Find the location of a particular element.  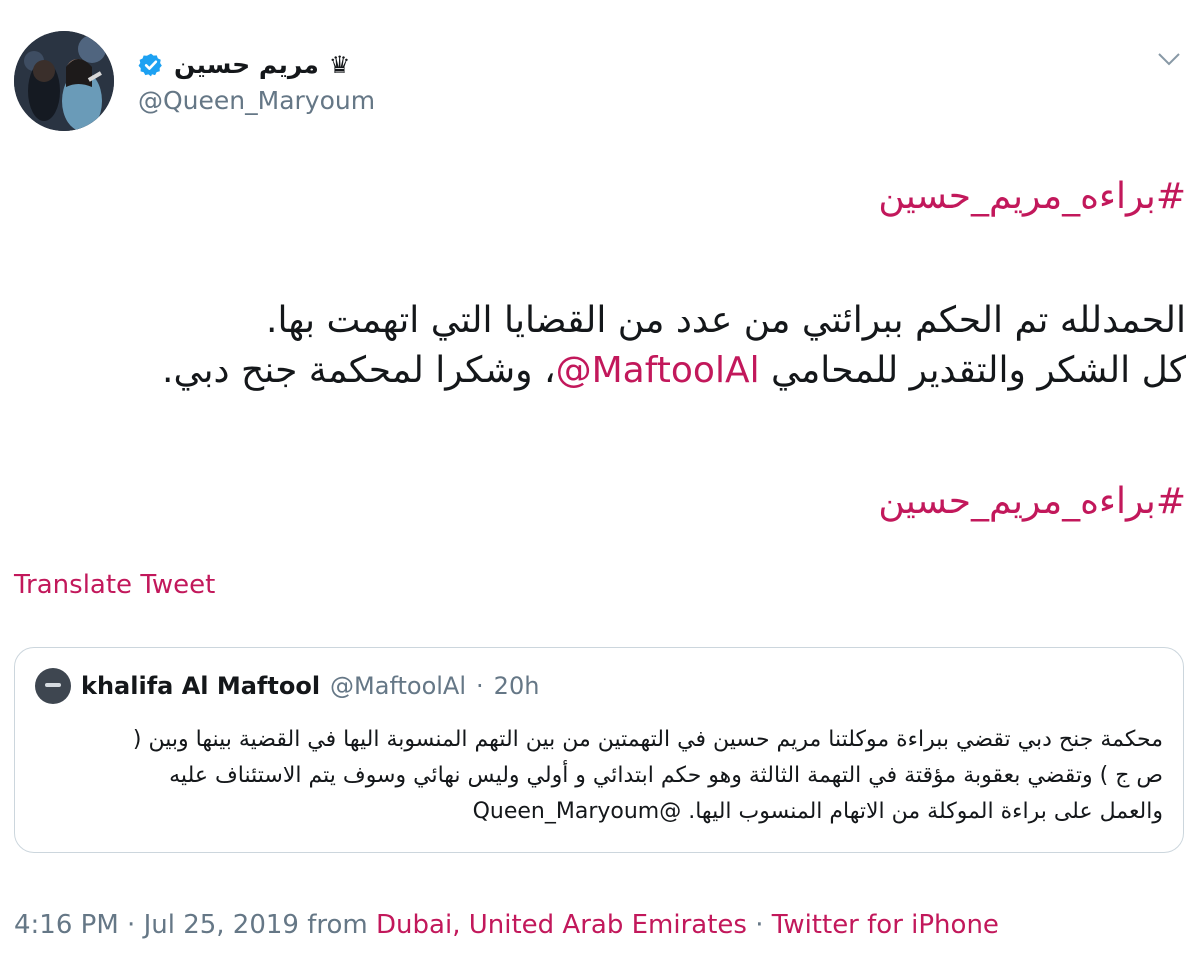

quoted-author-name: khalifa Al Maftool is located at coordinates (201, 686).